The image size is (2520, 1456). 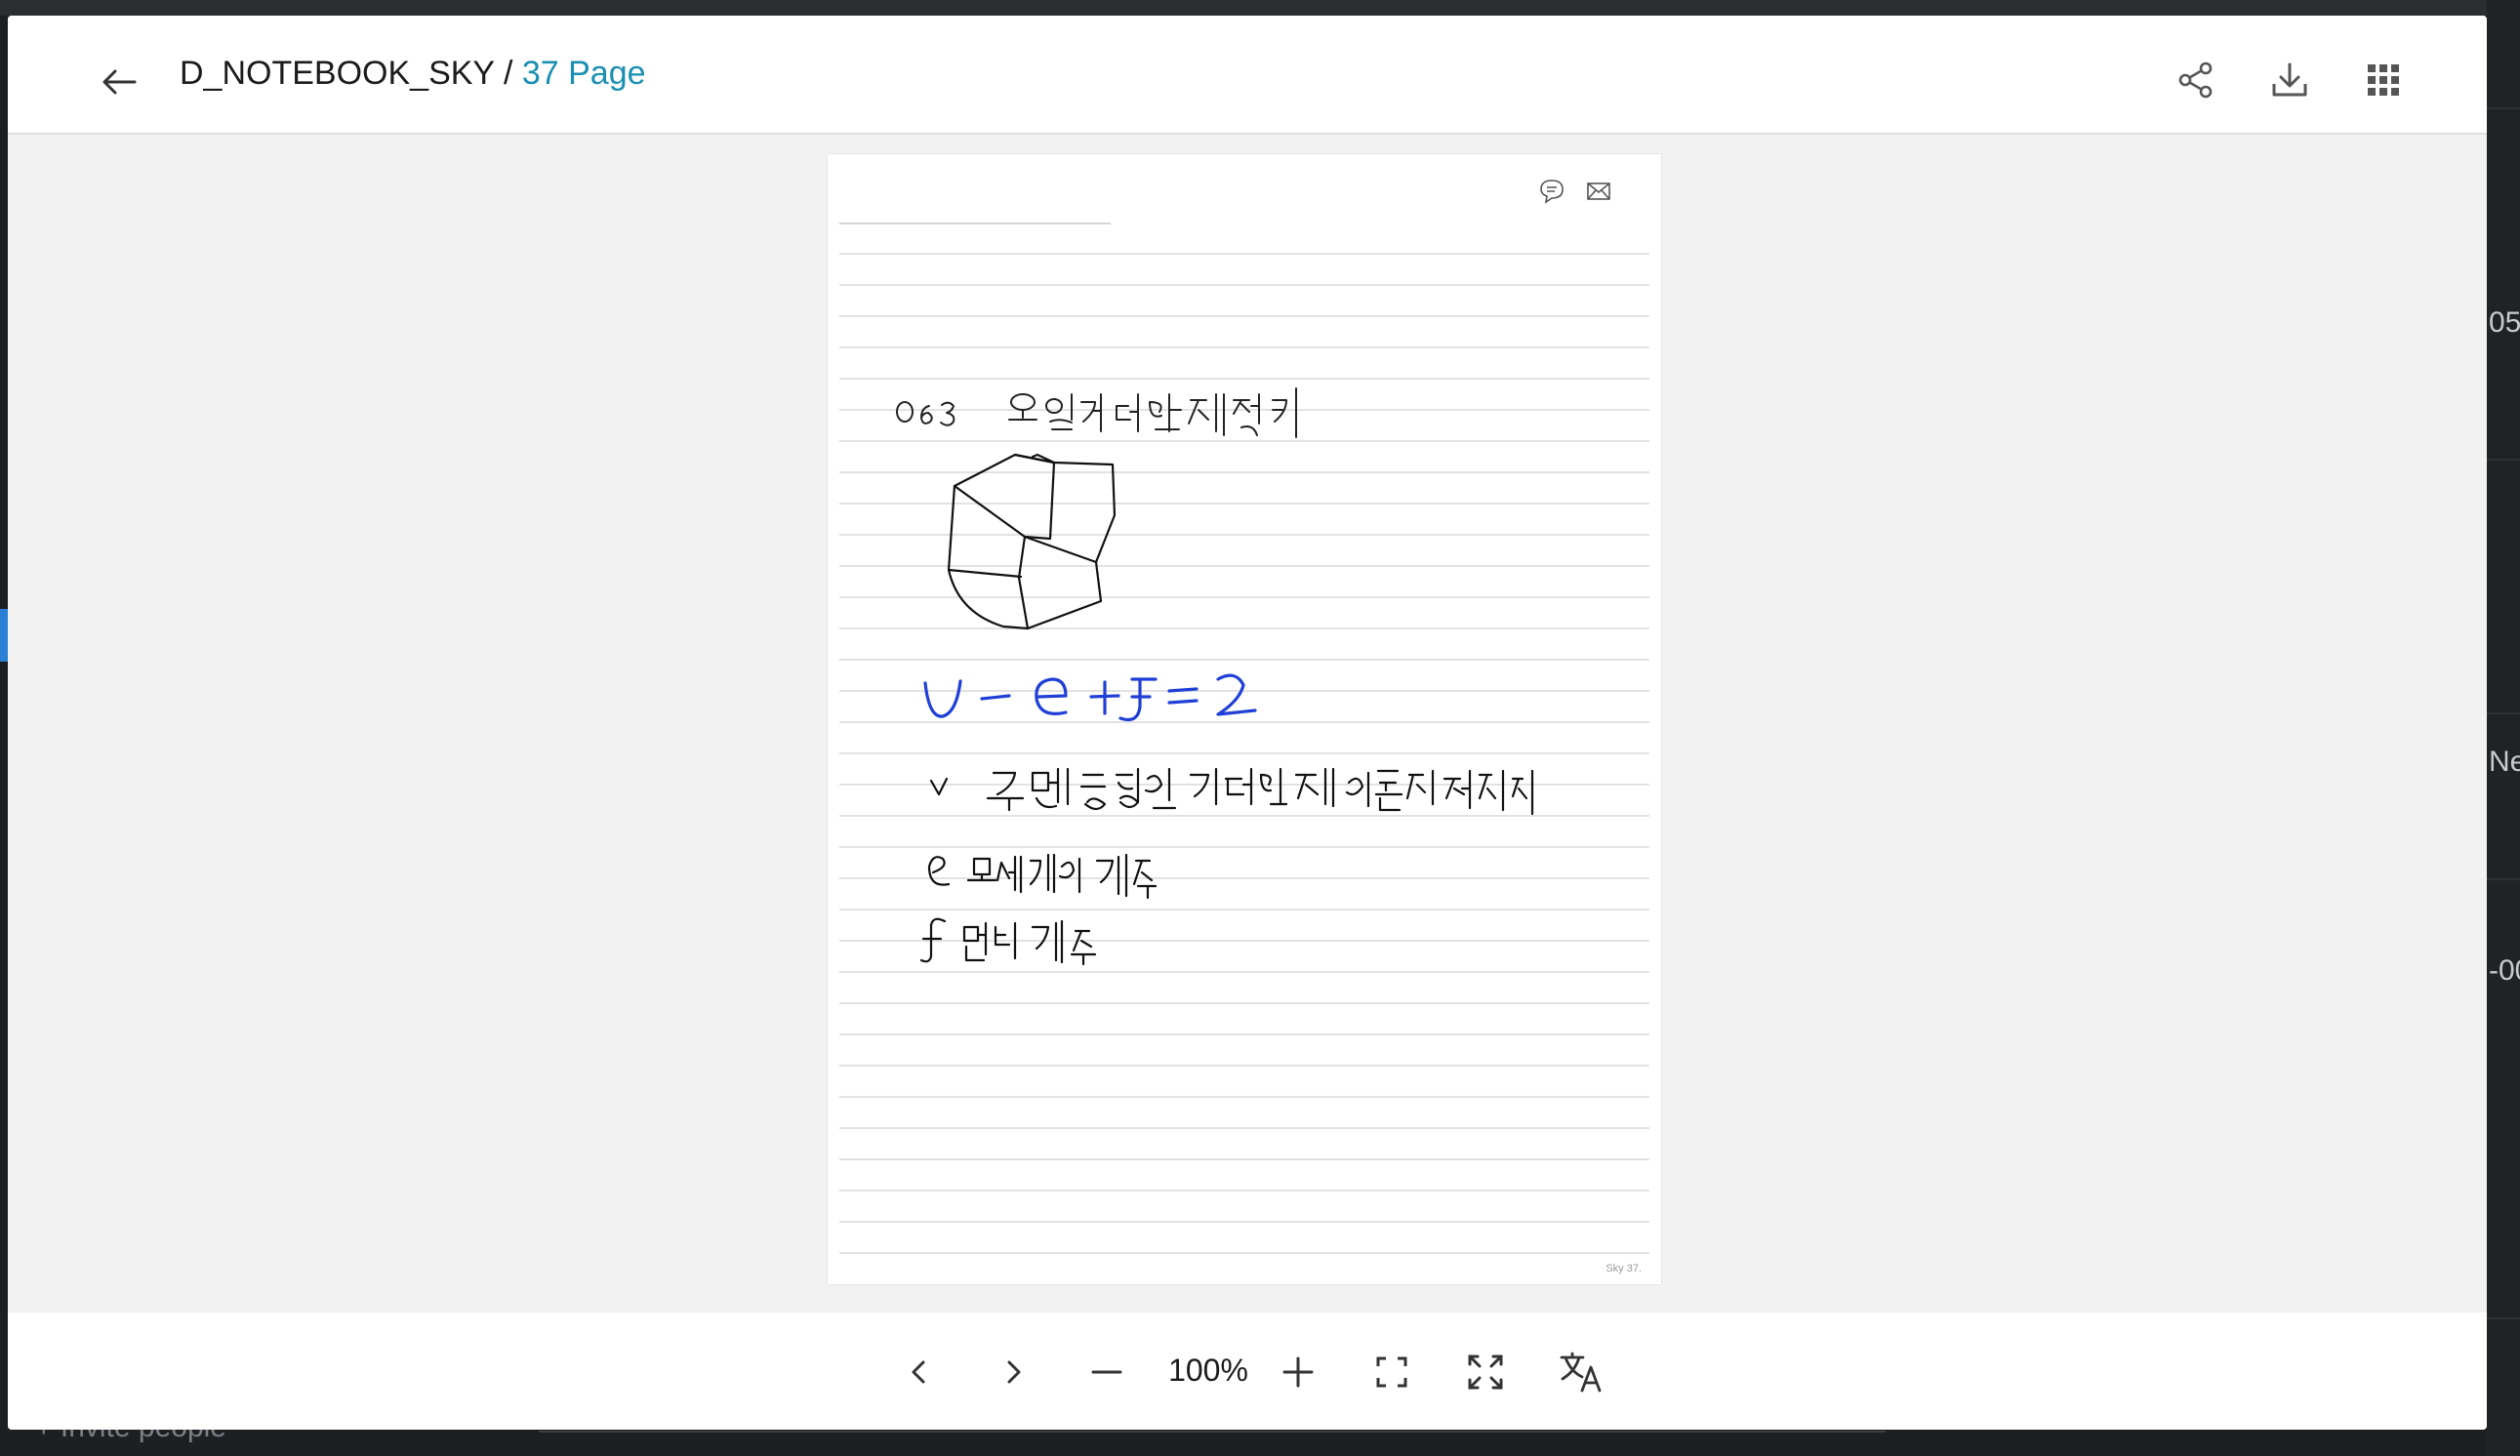 I want to click on fit-page-button, so click(x=1392, y=1372).